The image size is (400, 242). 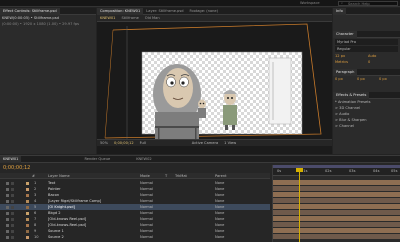 I want to click on indent-first-field: 0 px, so click(x=388, y=79).